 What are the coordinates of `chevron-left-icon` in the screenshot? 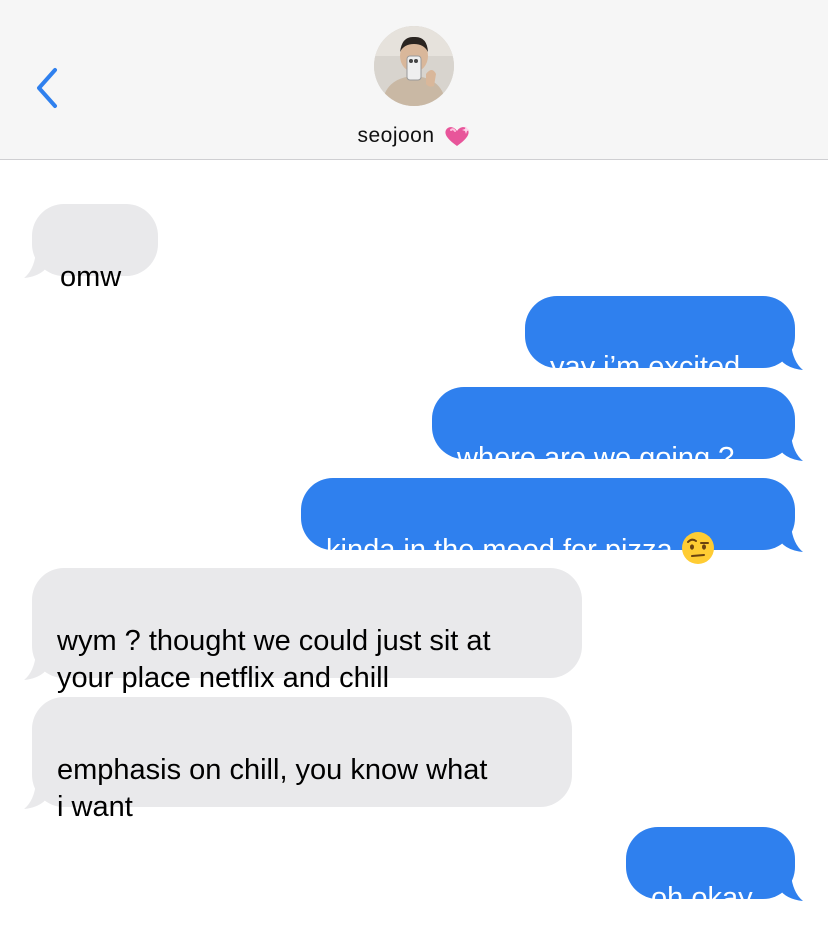 It's located at (47, 88).